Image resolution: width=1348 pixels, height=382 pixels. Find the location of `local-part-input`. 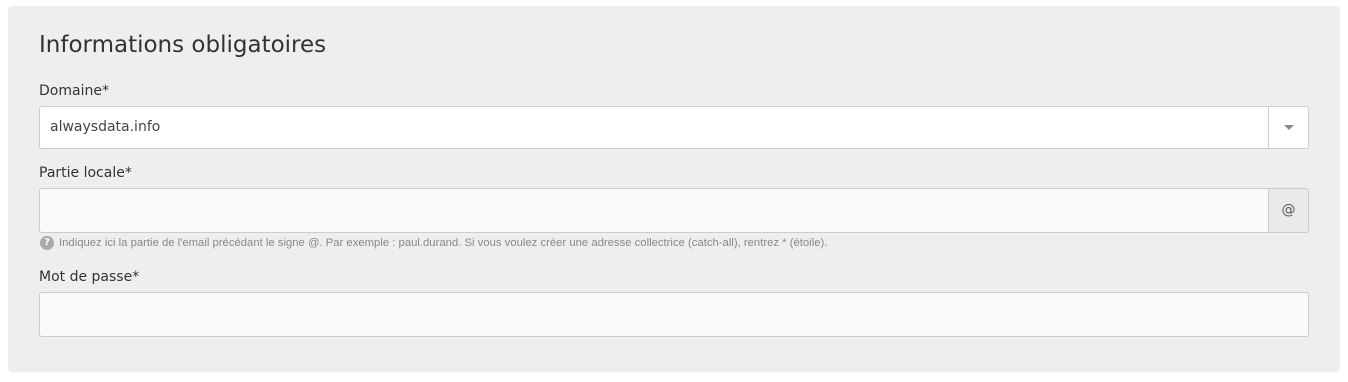

local-part-input is located at coordinates (654, 210).